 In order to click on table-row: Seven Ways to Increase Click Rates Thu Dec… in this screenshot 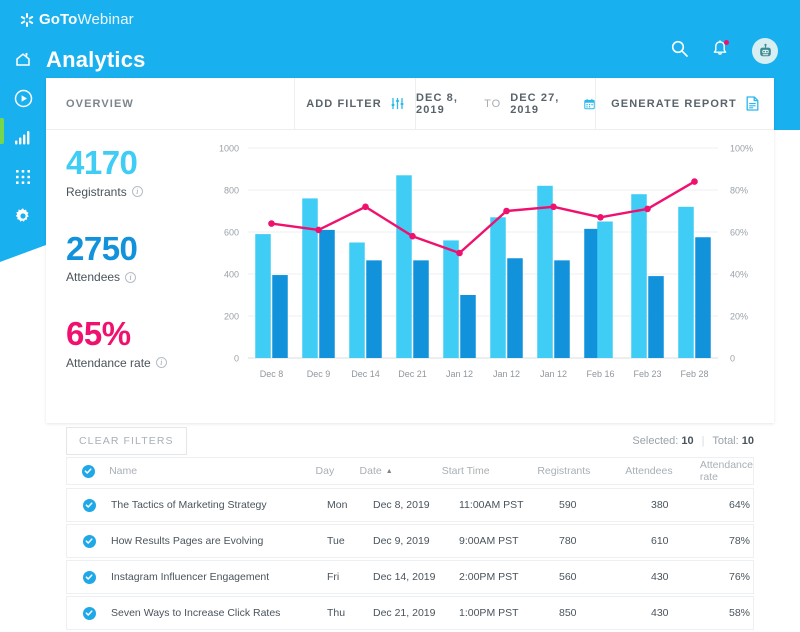, I will do `click(410, 613)`.